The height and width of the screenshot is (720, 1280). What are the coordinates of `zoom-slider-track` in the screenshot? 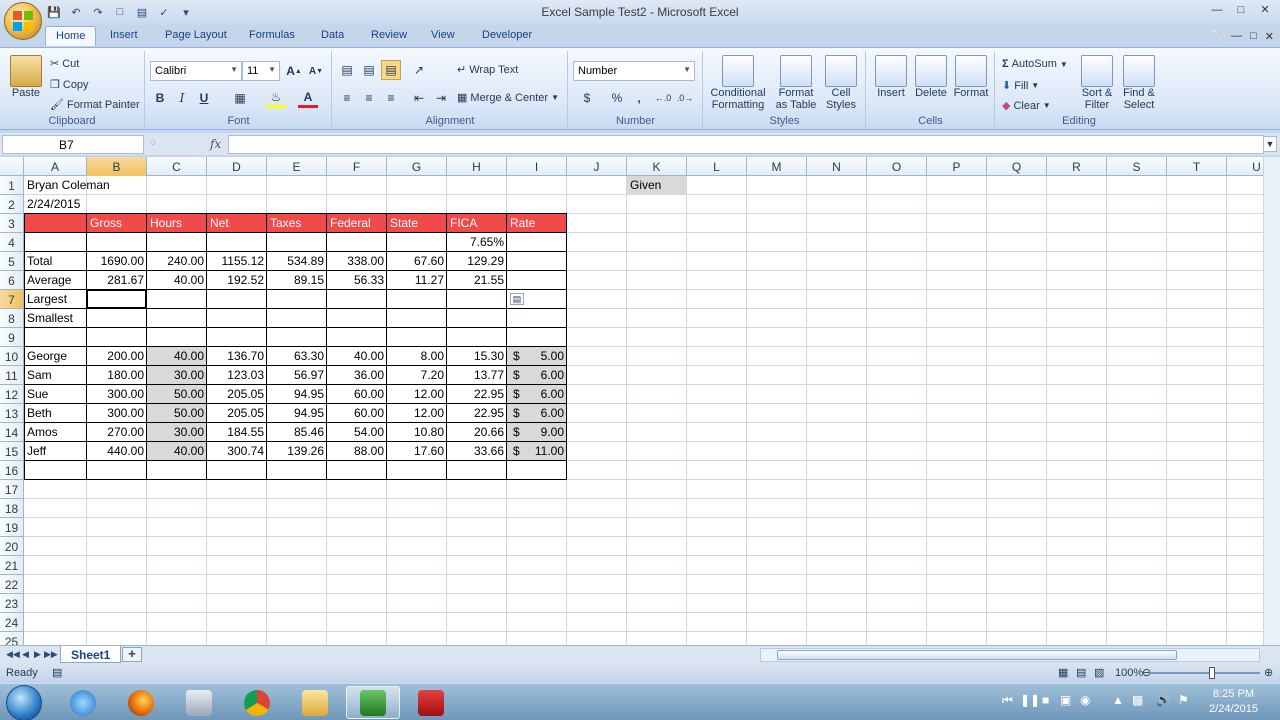 It's located at (1205, 673).